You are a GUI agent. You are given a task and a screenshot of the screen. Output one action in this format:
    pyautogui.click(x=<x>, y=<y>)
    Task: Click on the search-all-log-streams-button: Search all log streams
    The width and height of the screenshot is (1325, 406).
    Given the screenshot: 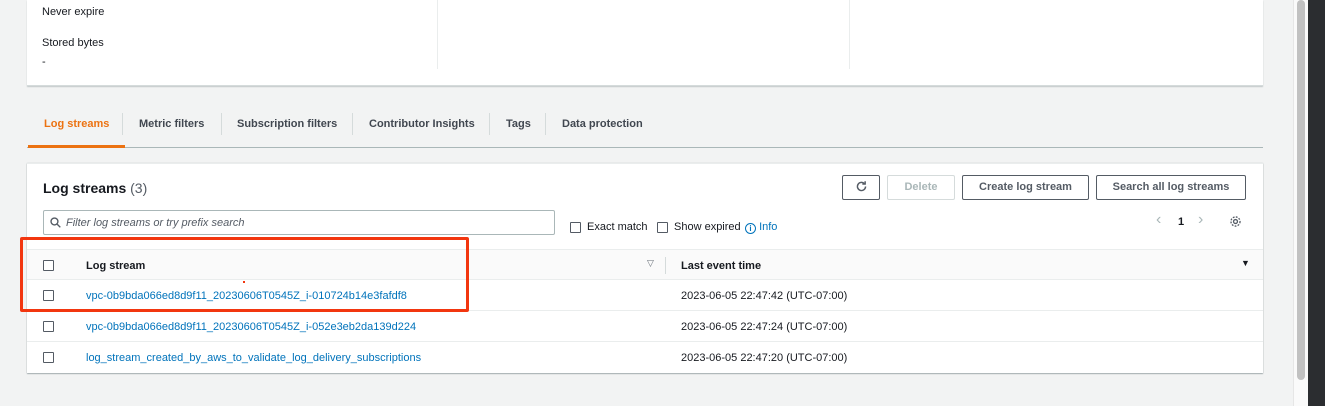 What is the action you would take?
    pyautogui.click(x=1171, y=187)
    